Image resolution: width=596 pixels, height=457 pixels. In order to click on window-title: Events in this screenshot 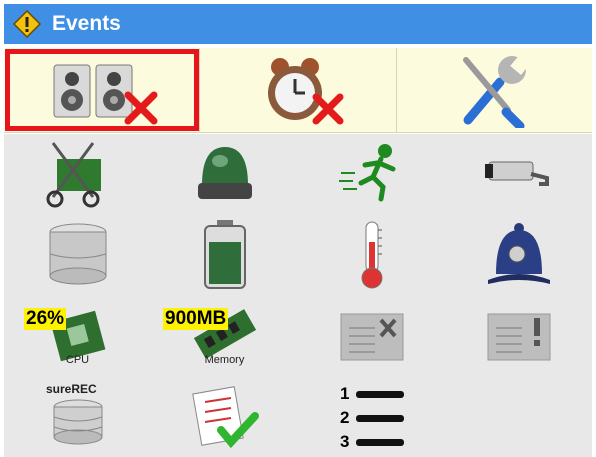, I will do `click(86, 23)`.